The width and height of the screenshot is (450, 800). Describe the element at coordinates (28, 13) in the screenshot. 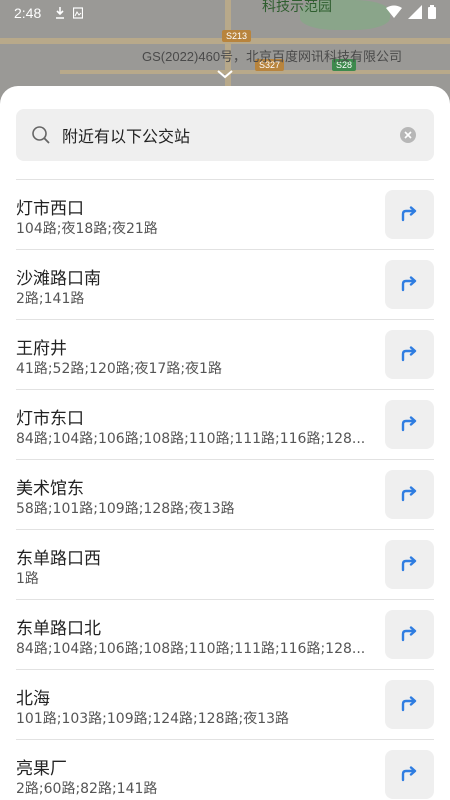

I see `status-time: 2:48` at that location.